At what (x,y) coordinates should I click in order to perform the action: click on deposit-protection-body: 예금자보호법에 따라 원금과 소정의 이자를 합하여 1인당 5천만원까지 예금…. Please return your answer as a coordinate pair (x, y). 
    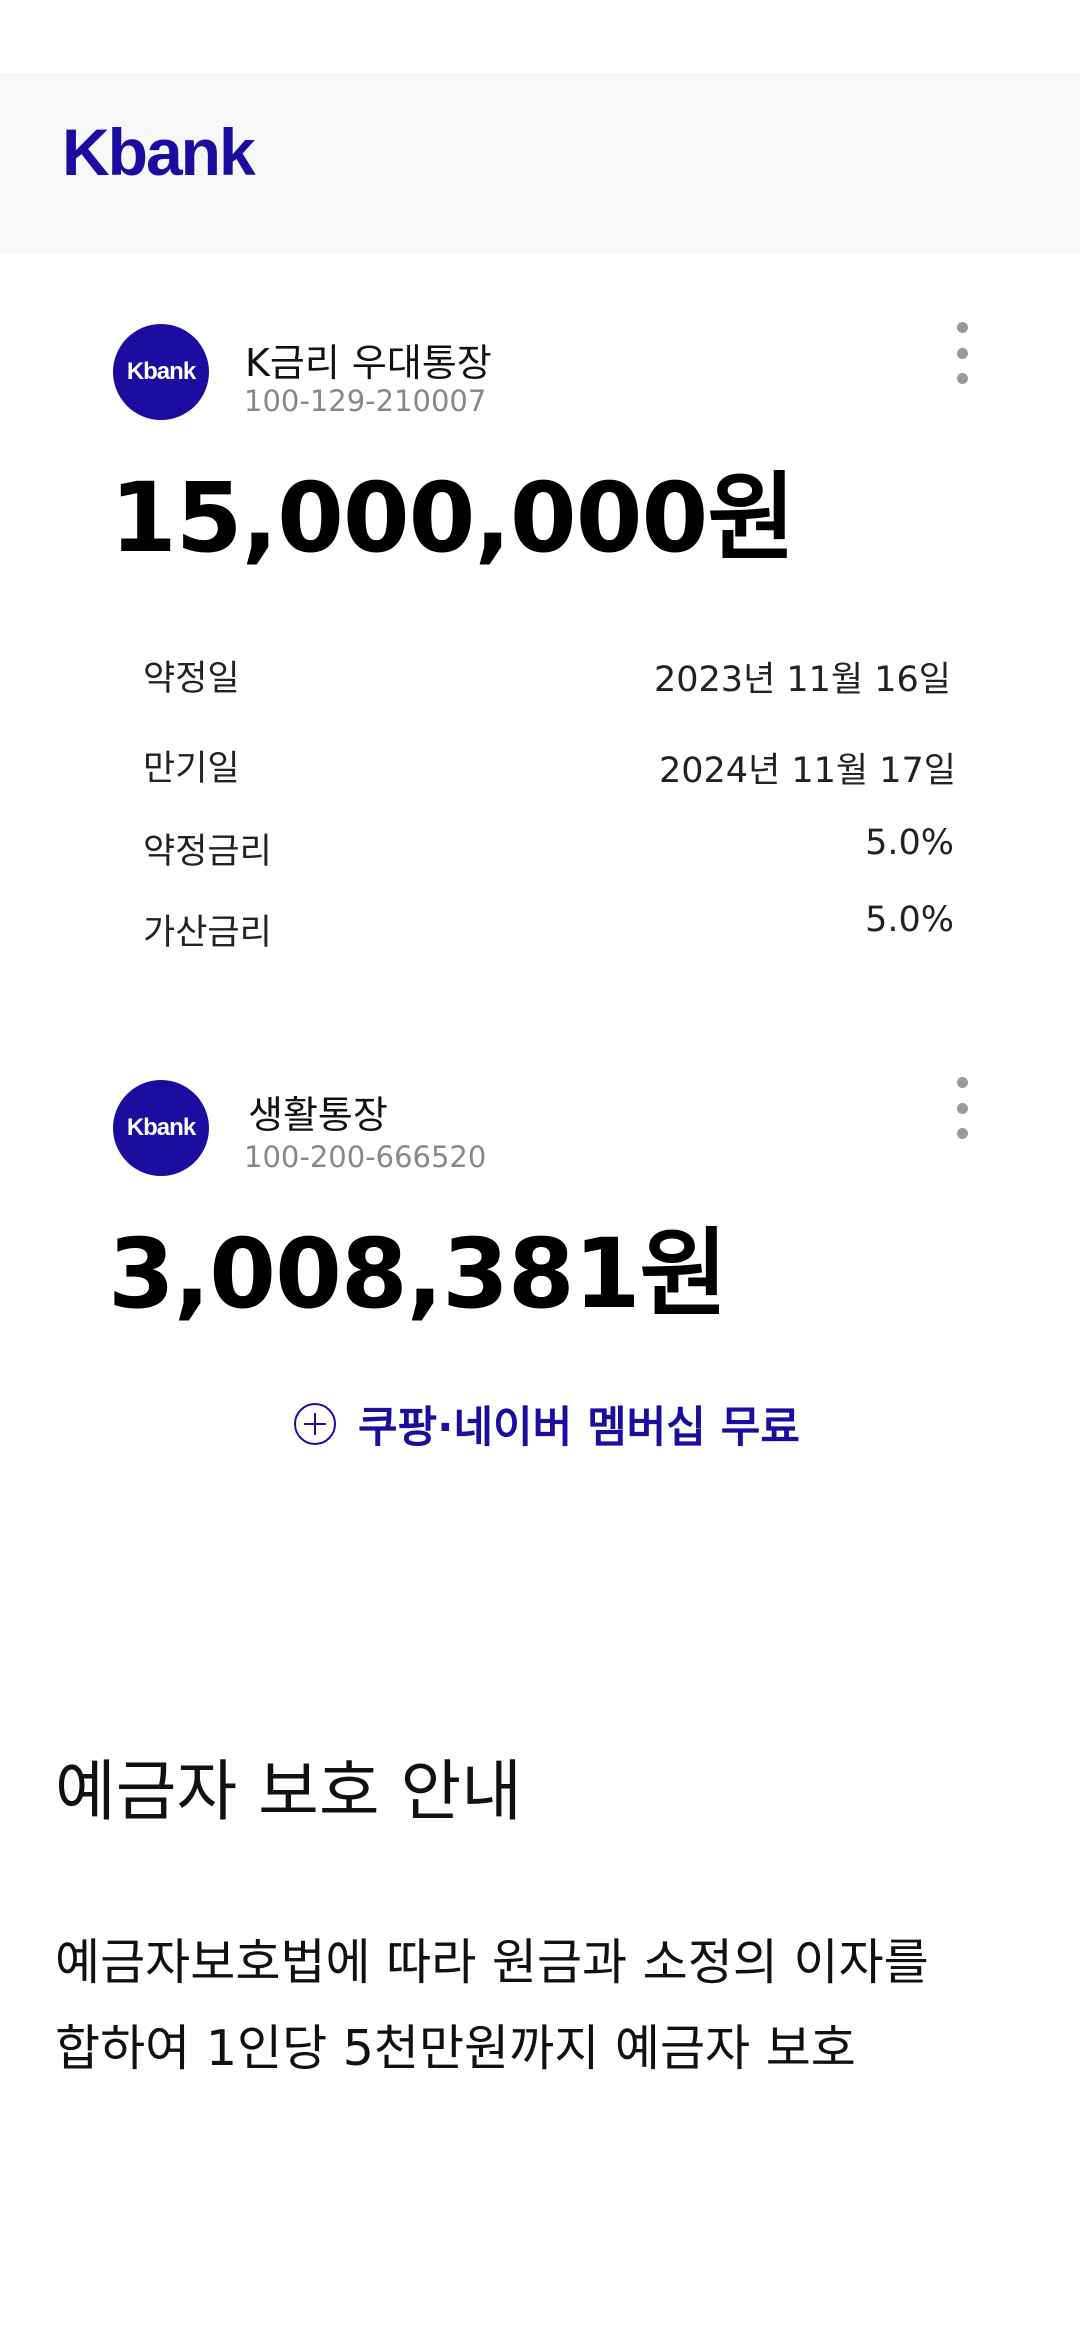
    Looking at the image, I should click on (550, 2006).